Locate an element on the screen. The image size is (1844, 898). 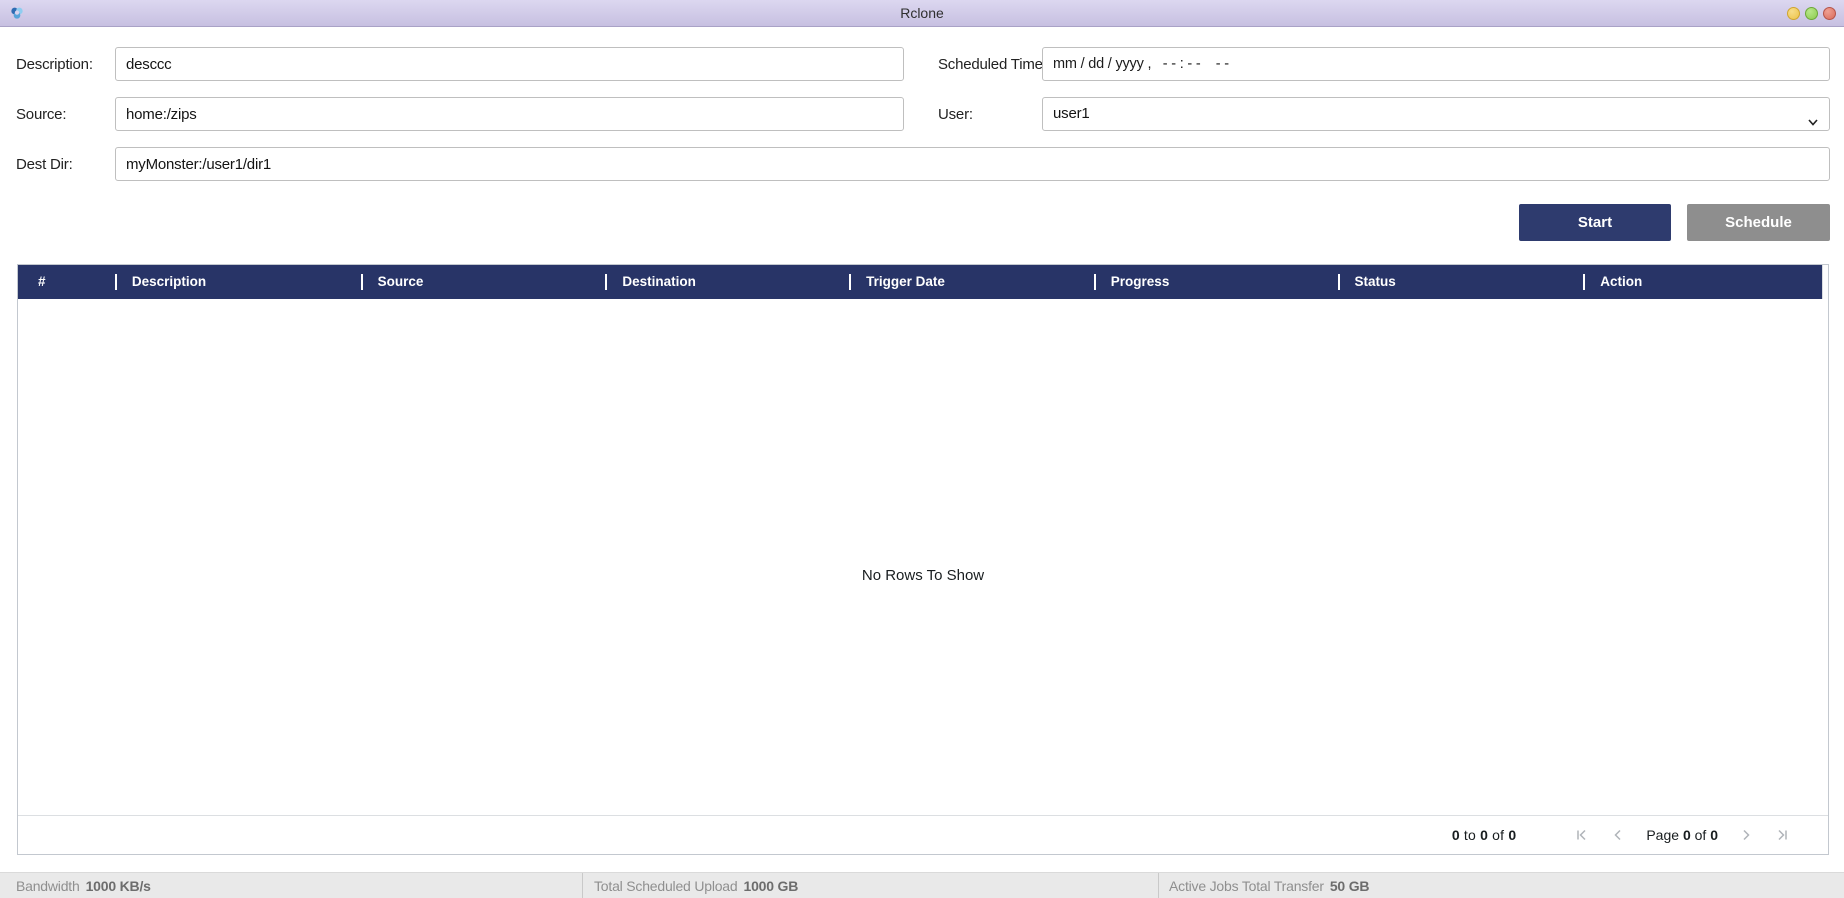
dest-dir-label: Dest Dir: is located at coordinates (44, 164).